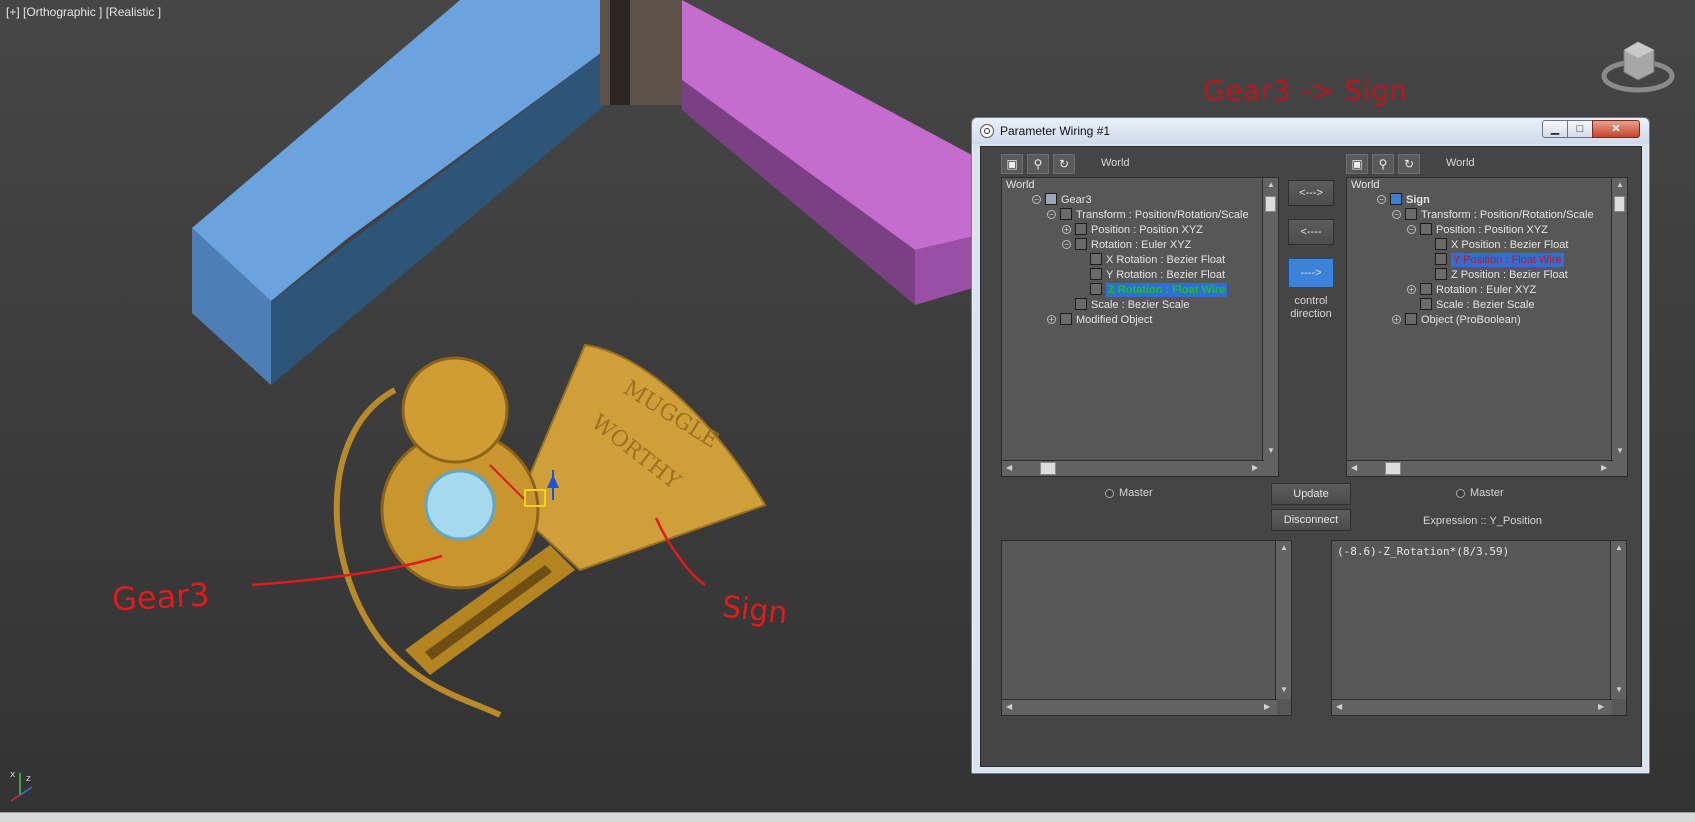 This screenshot has width=1695, height=822. Describe the element at coordinates (1460, 493) in the screenshot. I see `right-master-radio` at that location.